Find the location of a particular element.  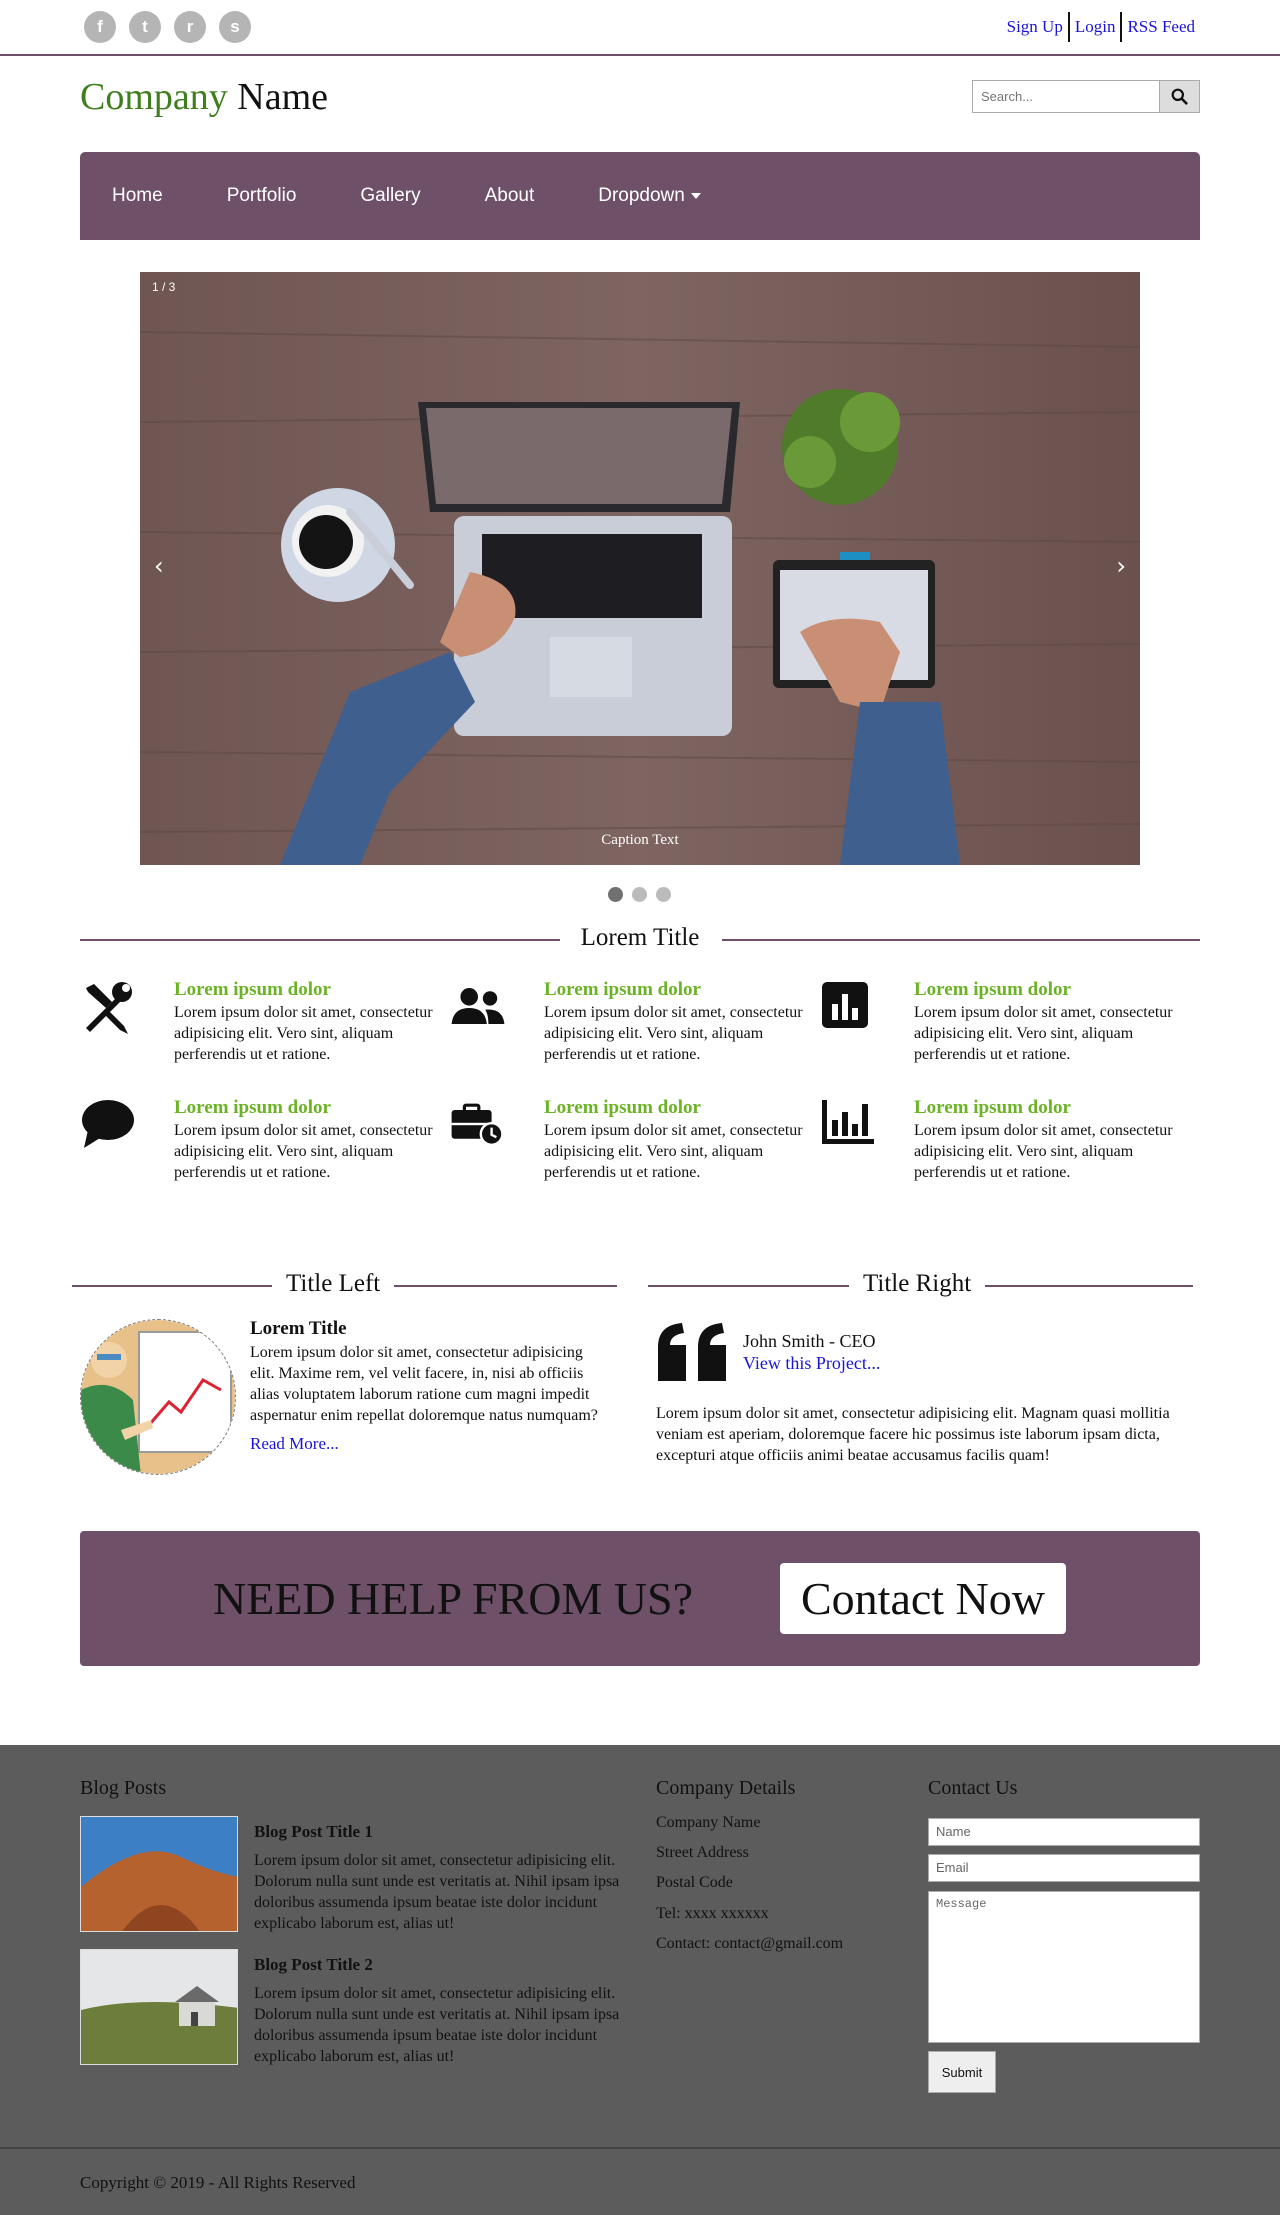

nav-dropdown: Dropdown is located at coordinates (649, 196).